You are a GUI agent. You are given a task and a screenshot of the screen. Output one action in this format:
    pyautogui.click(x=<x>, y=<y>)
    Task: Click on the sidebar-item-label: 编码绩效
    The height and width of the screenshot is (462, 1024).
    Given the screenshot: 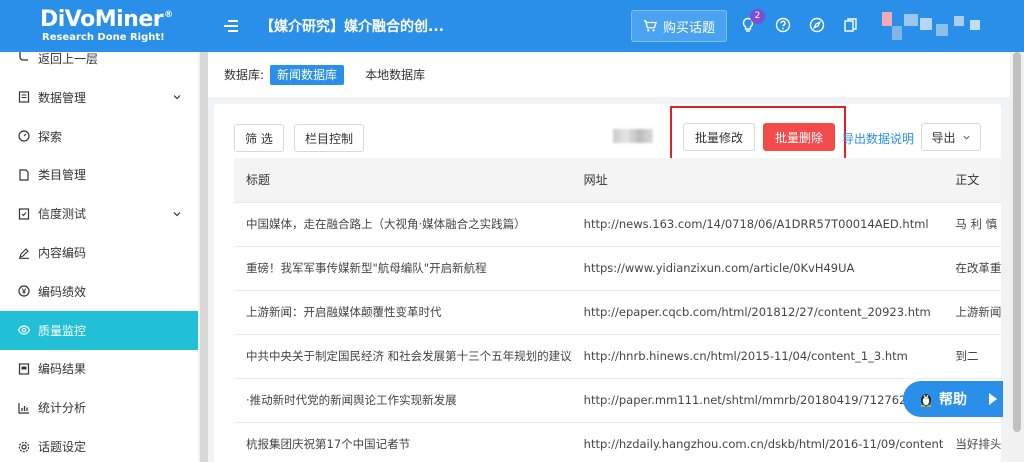 What is the action you would take?
    pyautogui.click(x=62, y=291)
    